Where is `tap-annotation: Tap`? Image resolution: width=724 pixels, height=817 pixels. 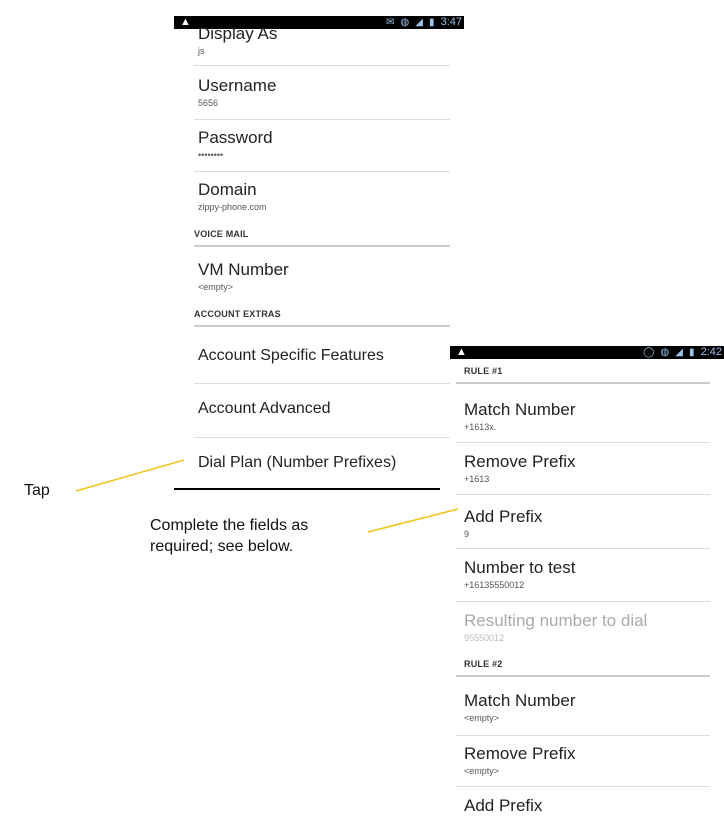 tap-annotation: Tap is located at coordinates (37, 490).